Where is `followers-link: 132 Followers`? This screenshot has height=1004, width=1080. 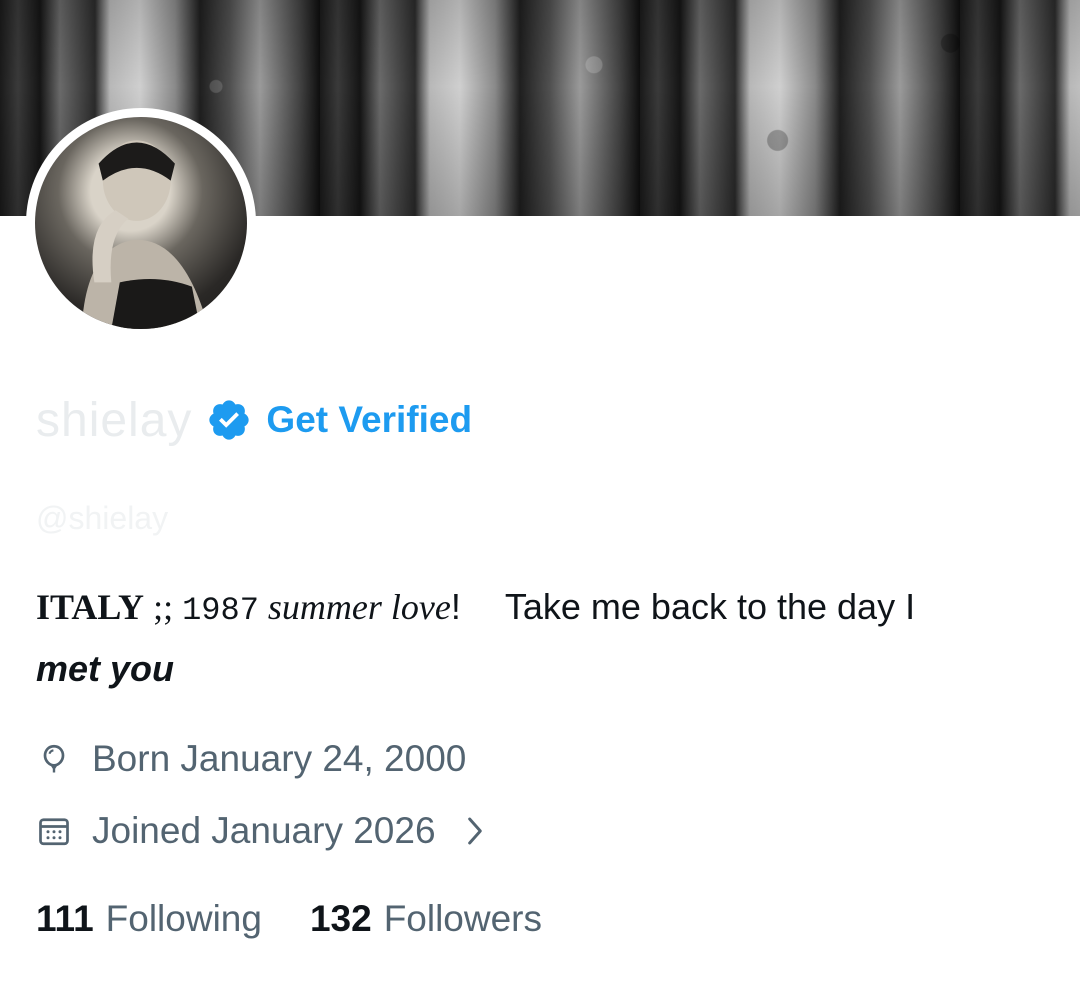
followers-link: 132 Followers is located at coordinates (426, 919).